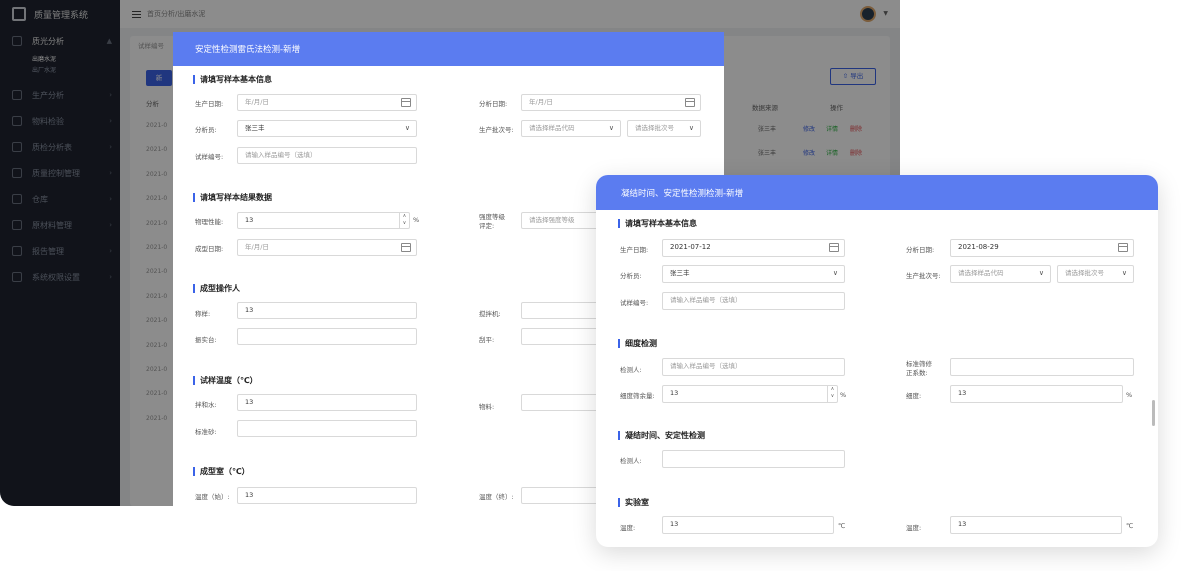 Image resolution: width=1182 pixels, height=571 pixels. I want to click on inspector2-label: 检测人:, so click(631, 461).